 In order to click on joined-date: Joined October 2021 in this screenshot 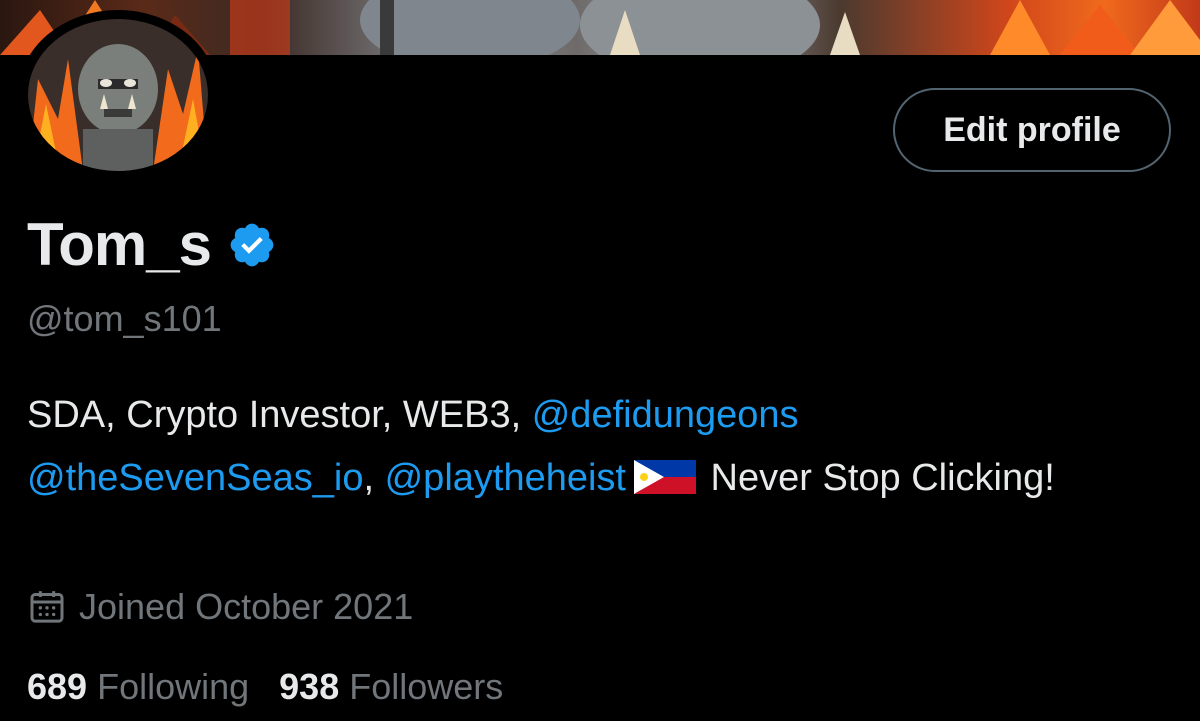, I will do `click(246, 606)`.